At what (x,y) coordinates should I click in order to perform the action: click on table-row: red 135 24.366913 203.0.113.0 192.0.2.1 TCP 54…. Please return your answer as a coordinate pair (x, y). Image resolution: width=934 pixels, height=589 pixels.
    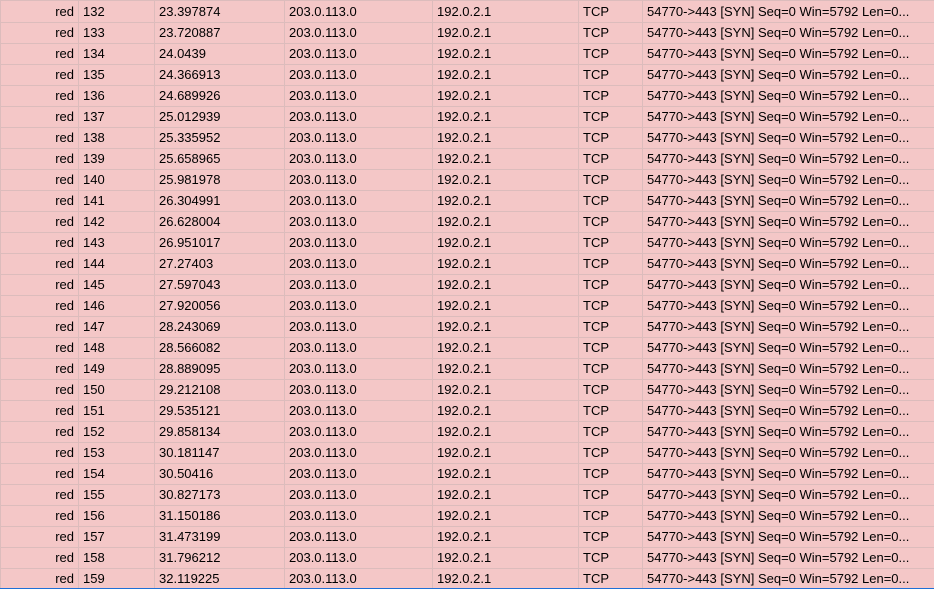
    Looking at the image, I should click on (467, 75).